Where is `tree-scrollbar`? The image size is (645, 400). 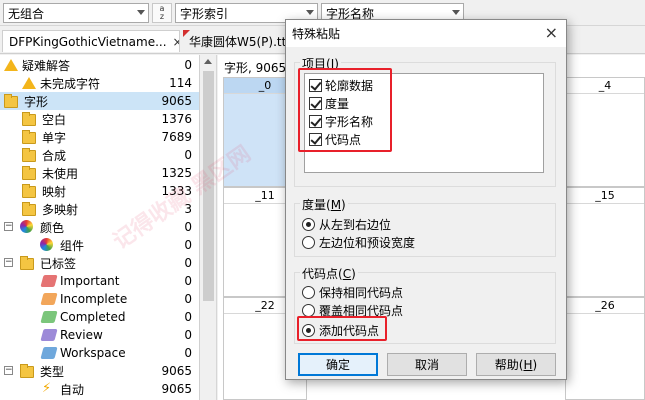 tree-scrollbar is located at coordinates (208, 227).